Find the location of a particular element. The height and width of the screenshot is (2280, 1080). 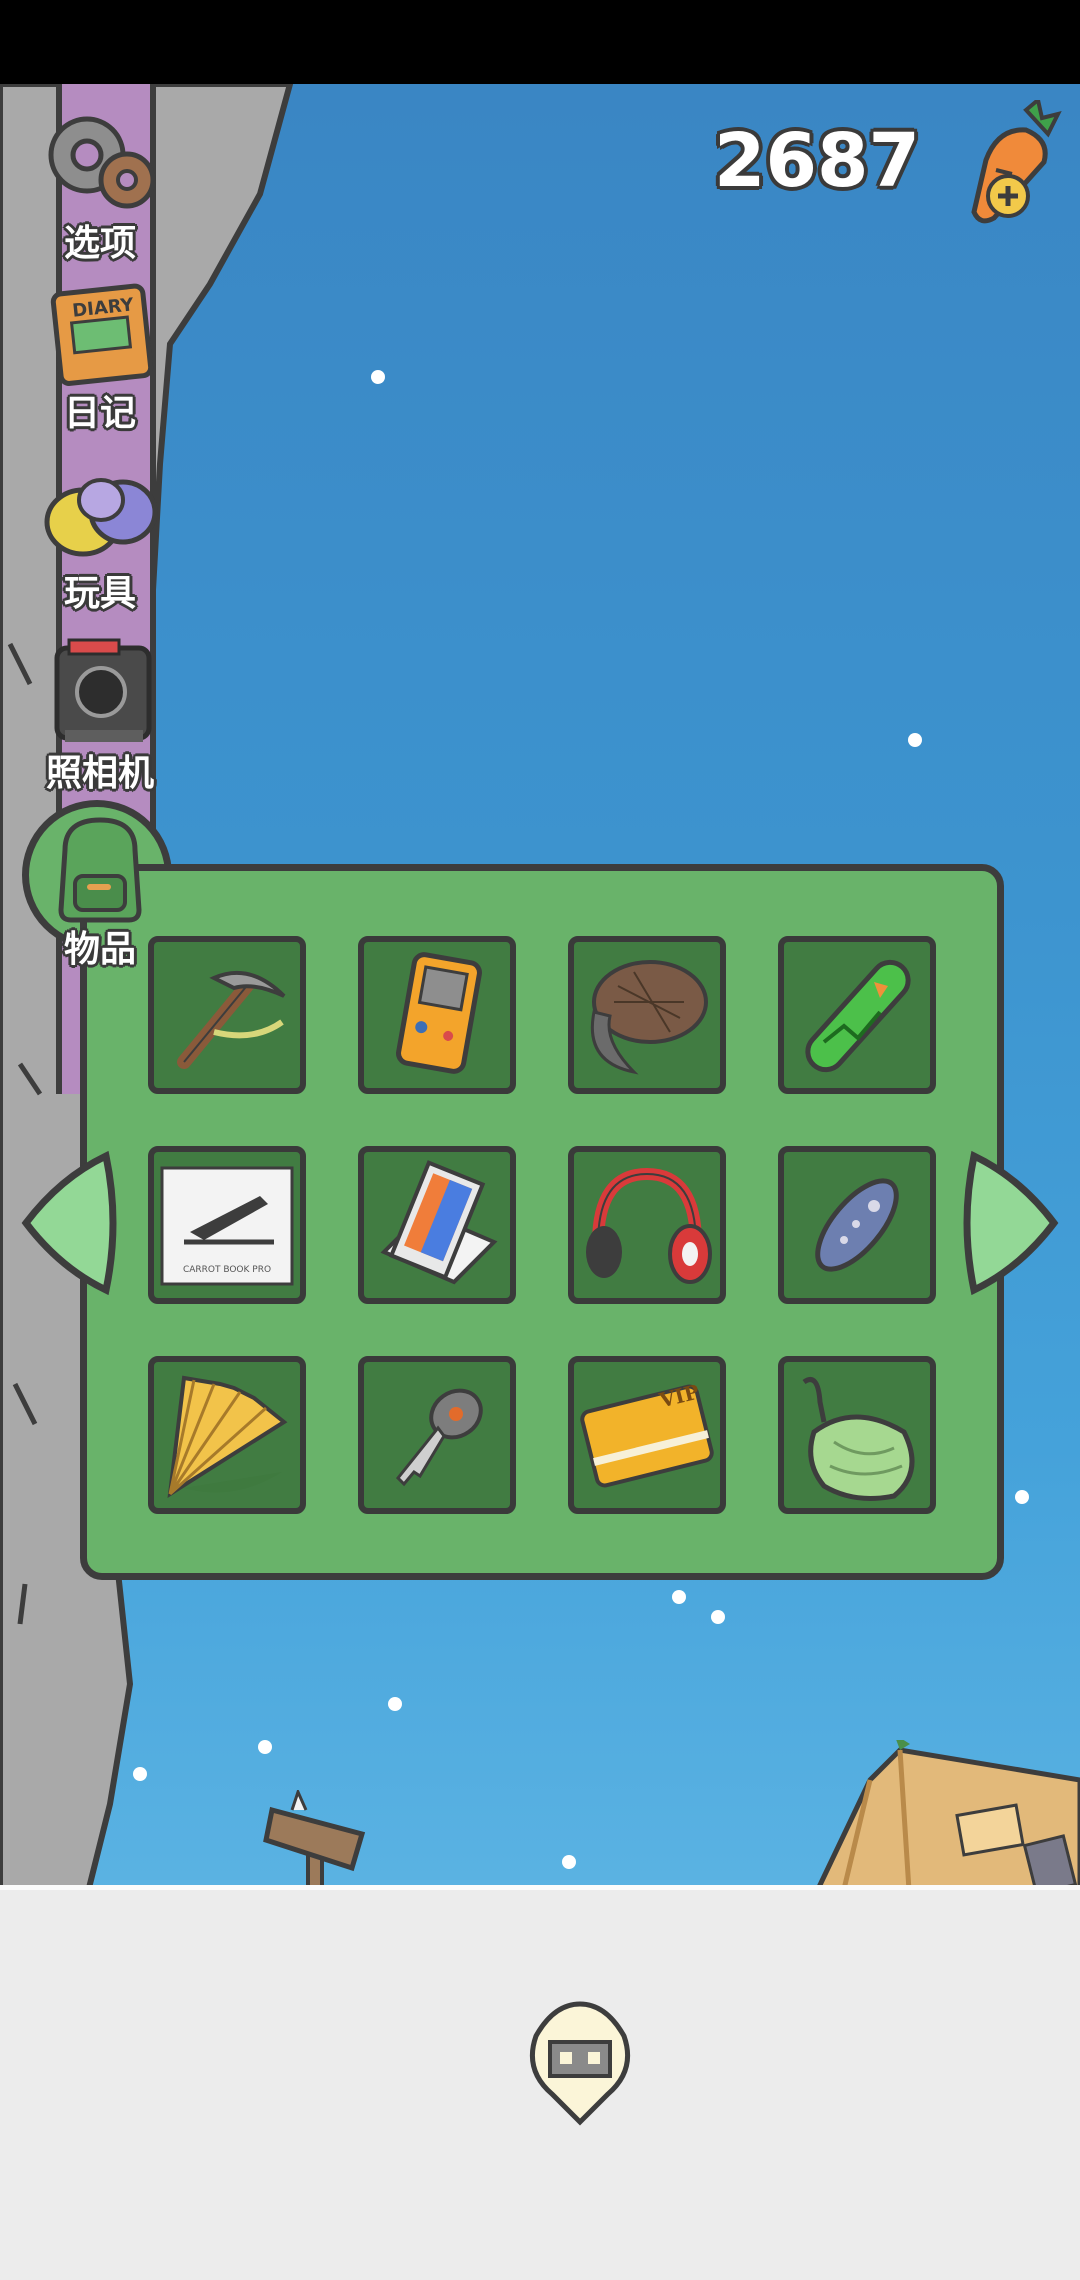

pouch-icon is located at coordinates (858, 1439).